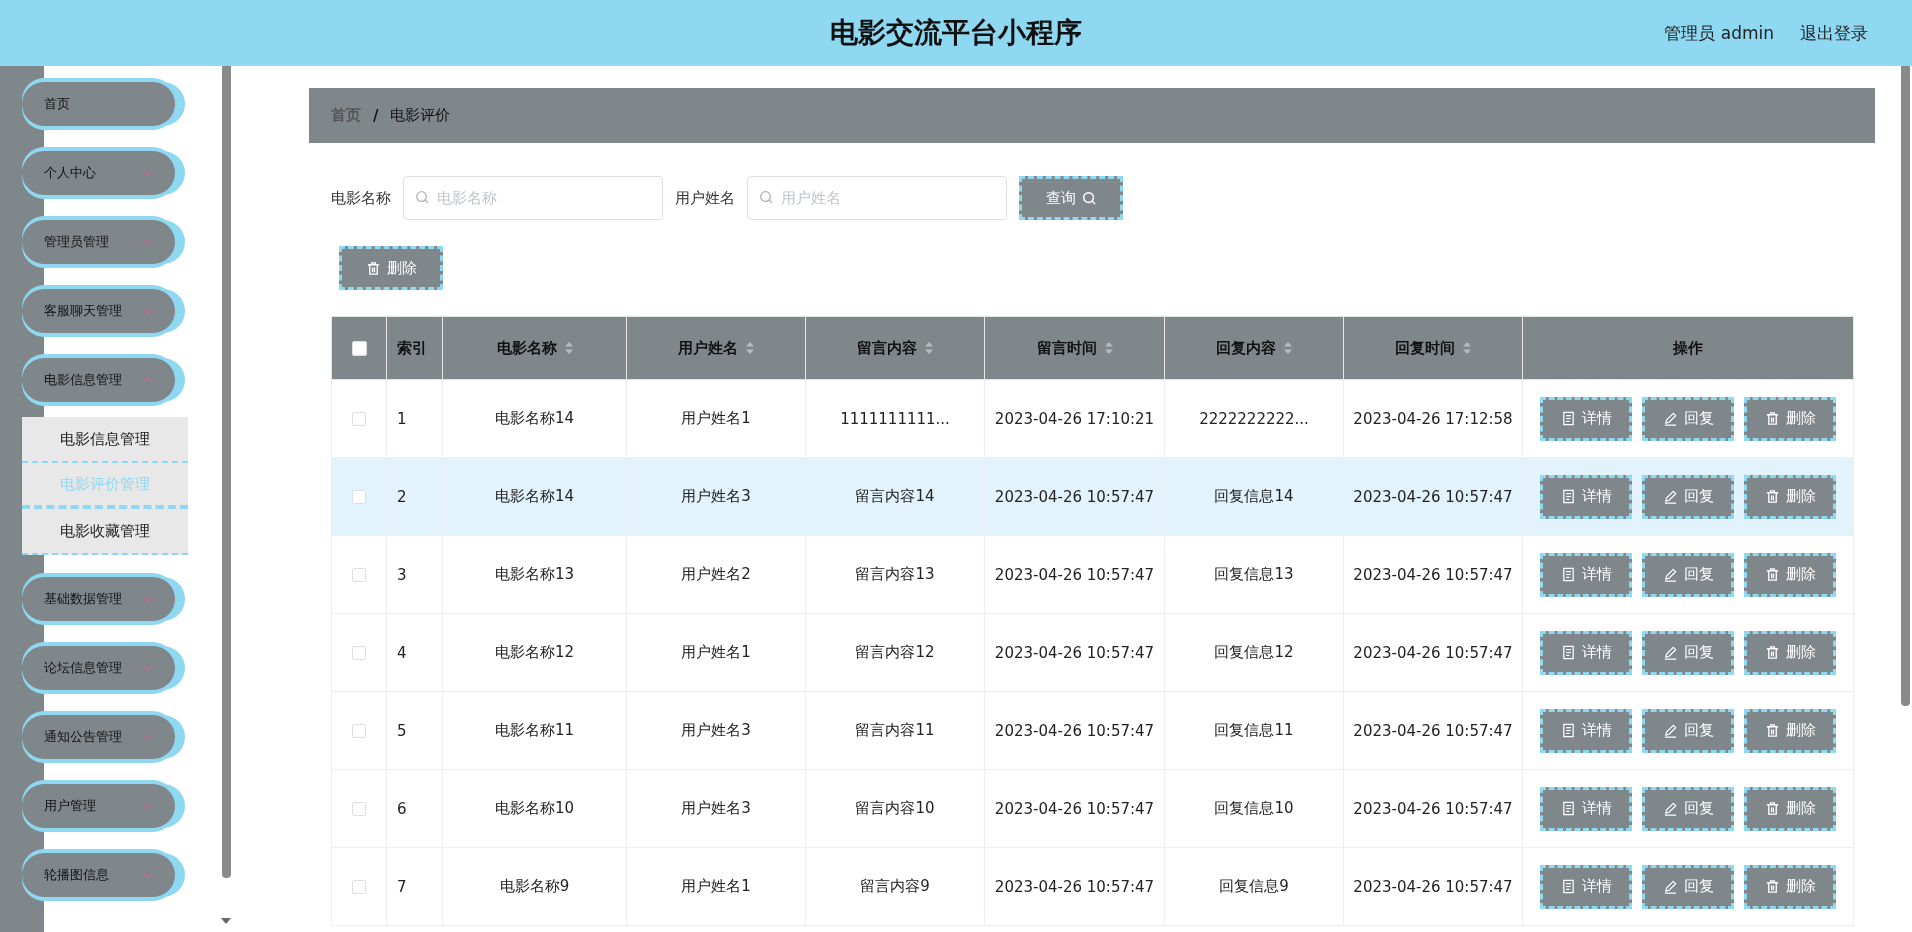  I want to click on table-cell: 4, so click(402, 652).